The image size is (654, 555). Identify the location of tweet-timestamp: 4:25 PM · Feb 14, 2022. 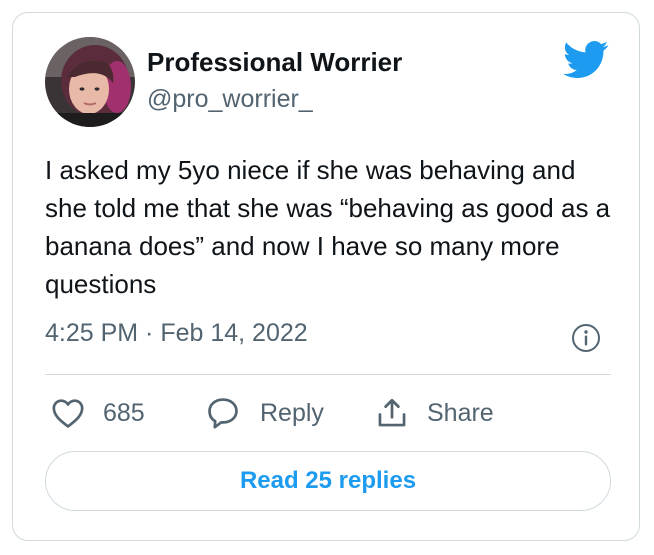
(176, 333).